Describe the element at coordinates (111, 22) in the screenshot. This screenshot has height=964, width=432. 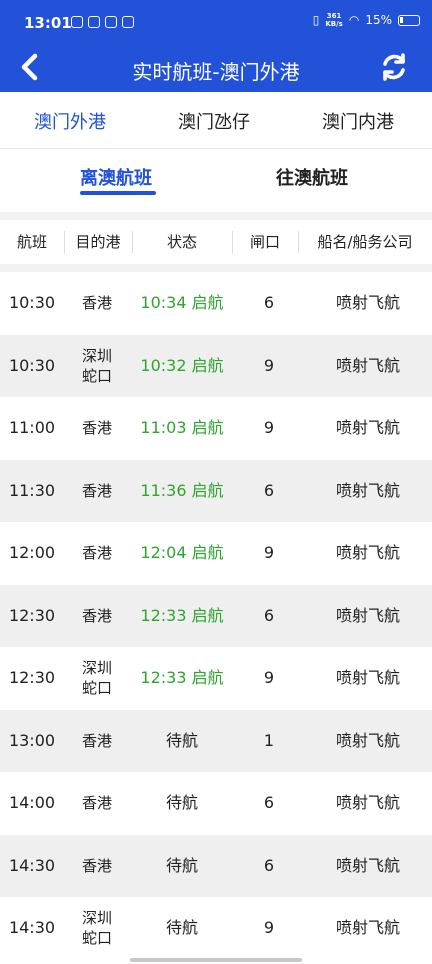
I see `mail-icon` at that location.